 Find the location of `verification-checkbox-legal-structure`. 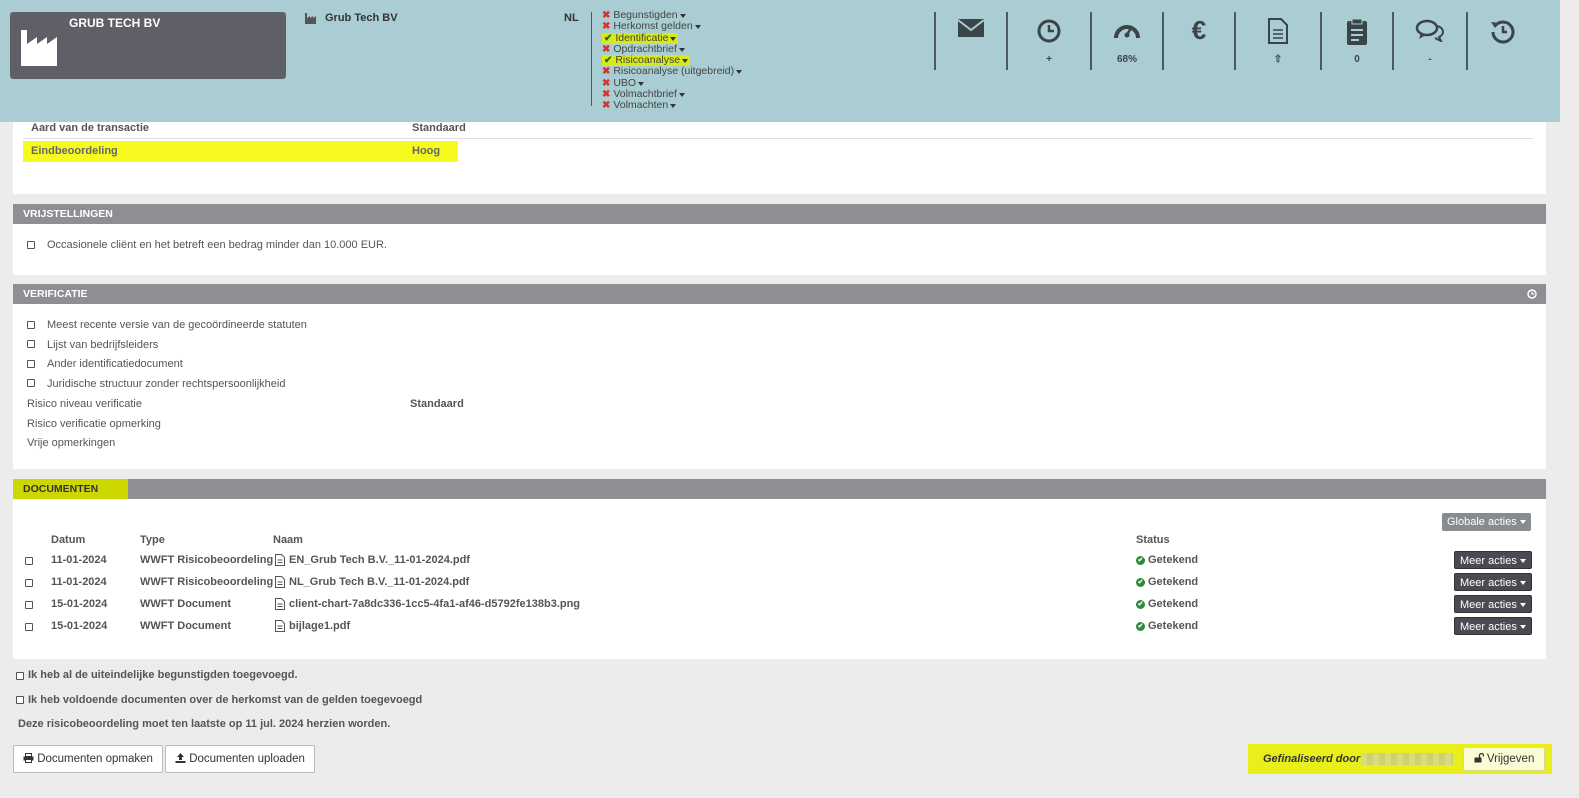

verification-checkbox-legal-structure is located at coordinates (31, 383).